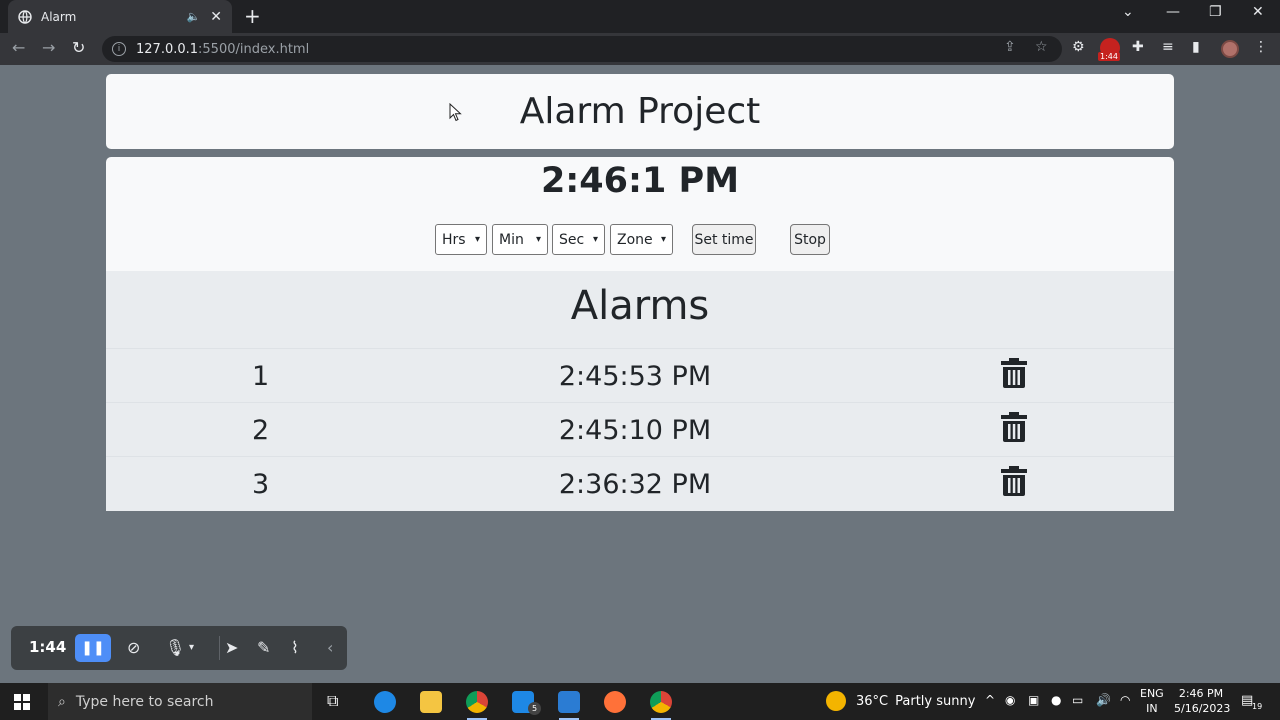 The height and width of the screenshot is (720, 1280). Describe the element at coordinates (1215, 12) in the screenshot. I see `restore-icon: ❐` at that location.